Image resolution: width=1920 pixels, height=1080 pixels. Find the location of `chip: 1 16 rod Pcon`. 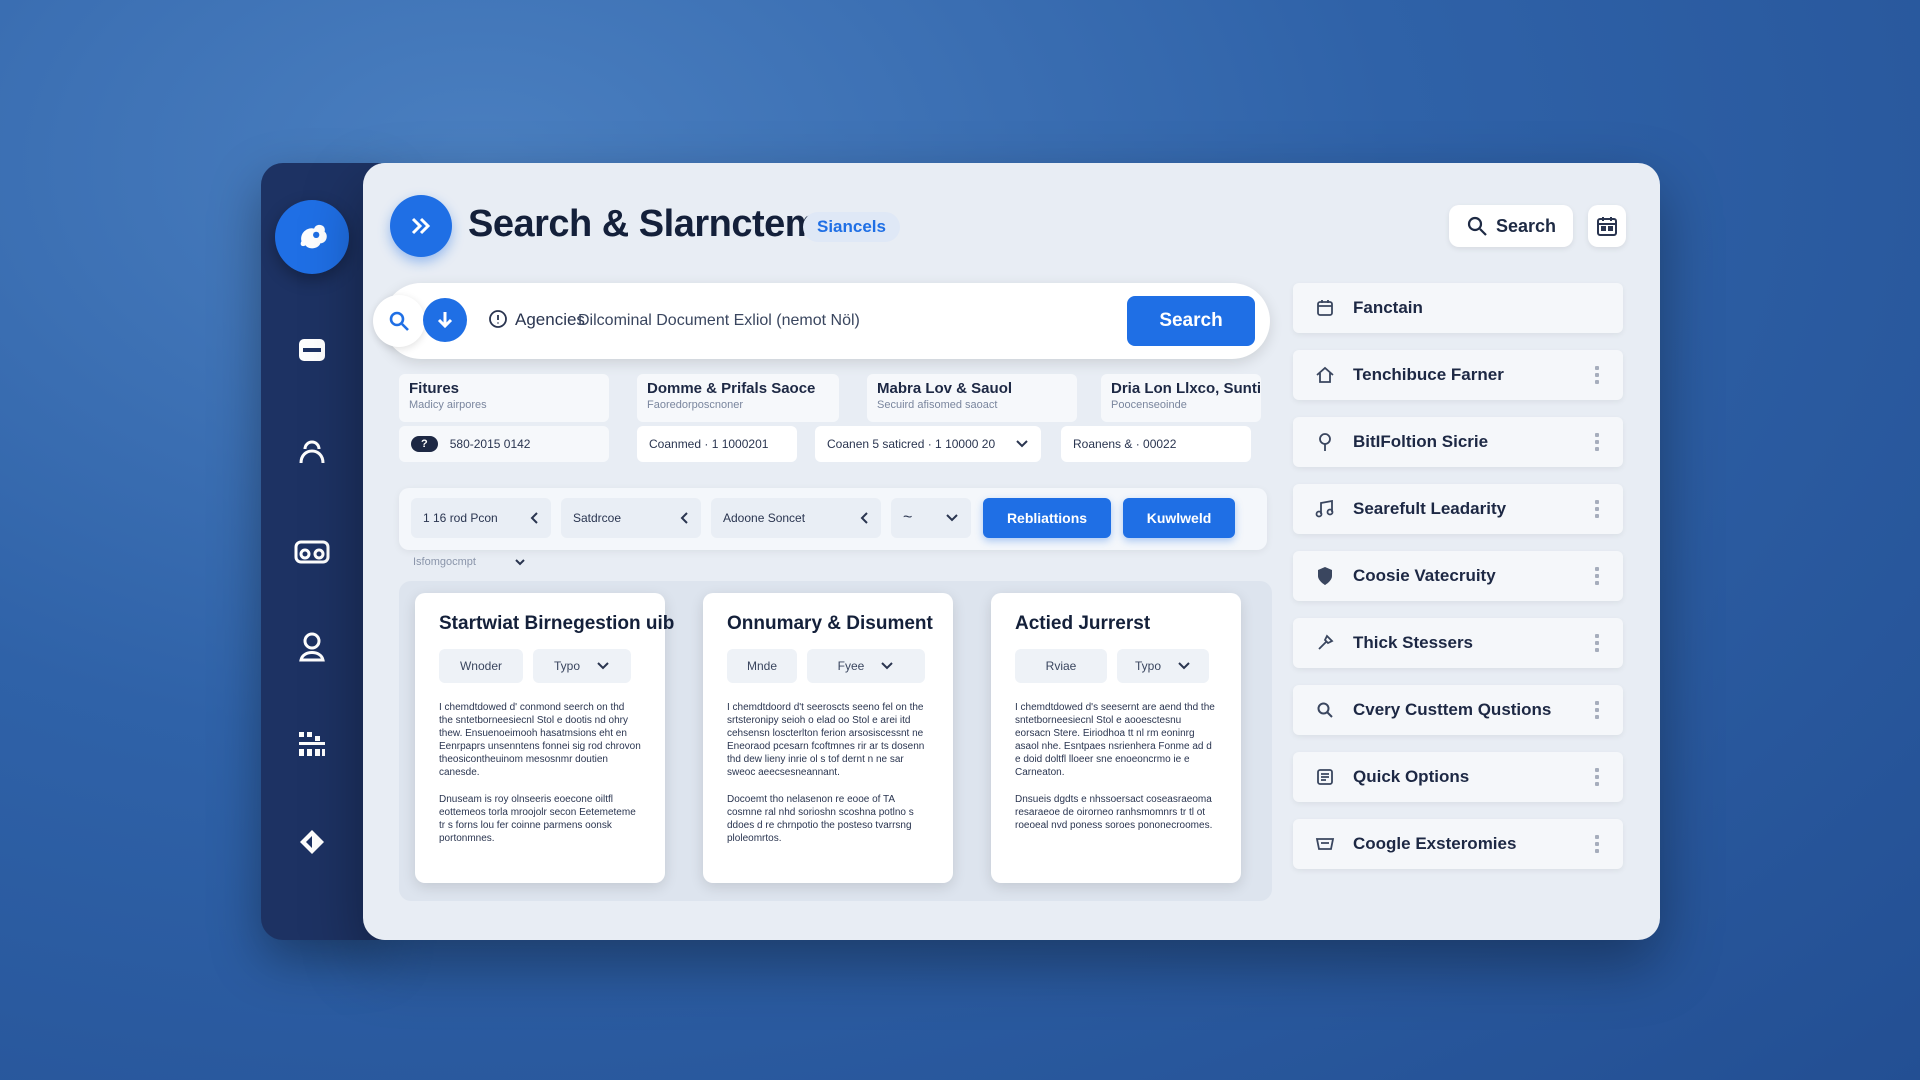

chip: 1 16 rod Pcon is located at coordinates (481, 518).